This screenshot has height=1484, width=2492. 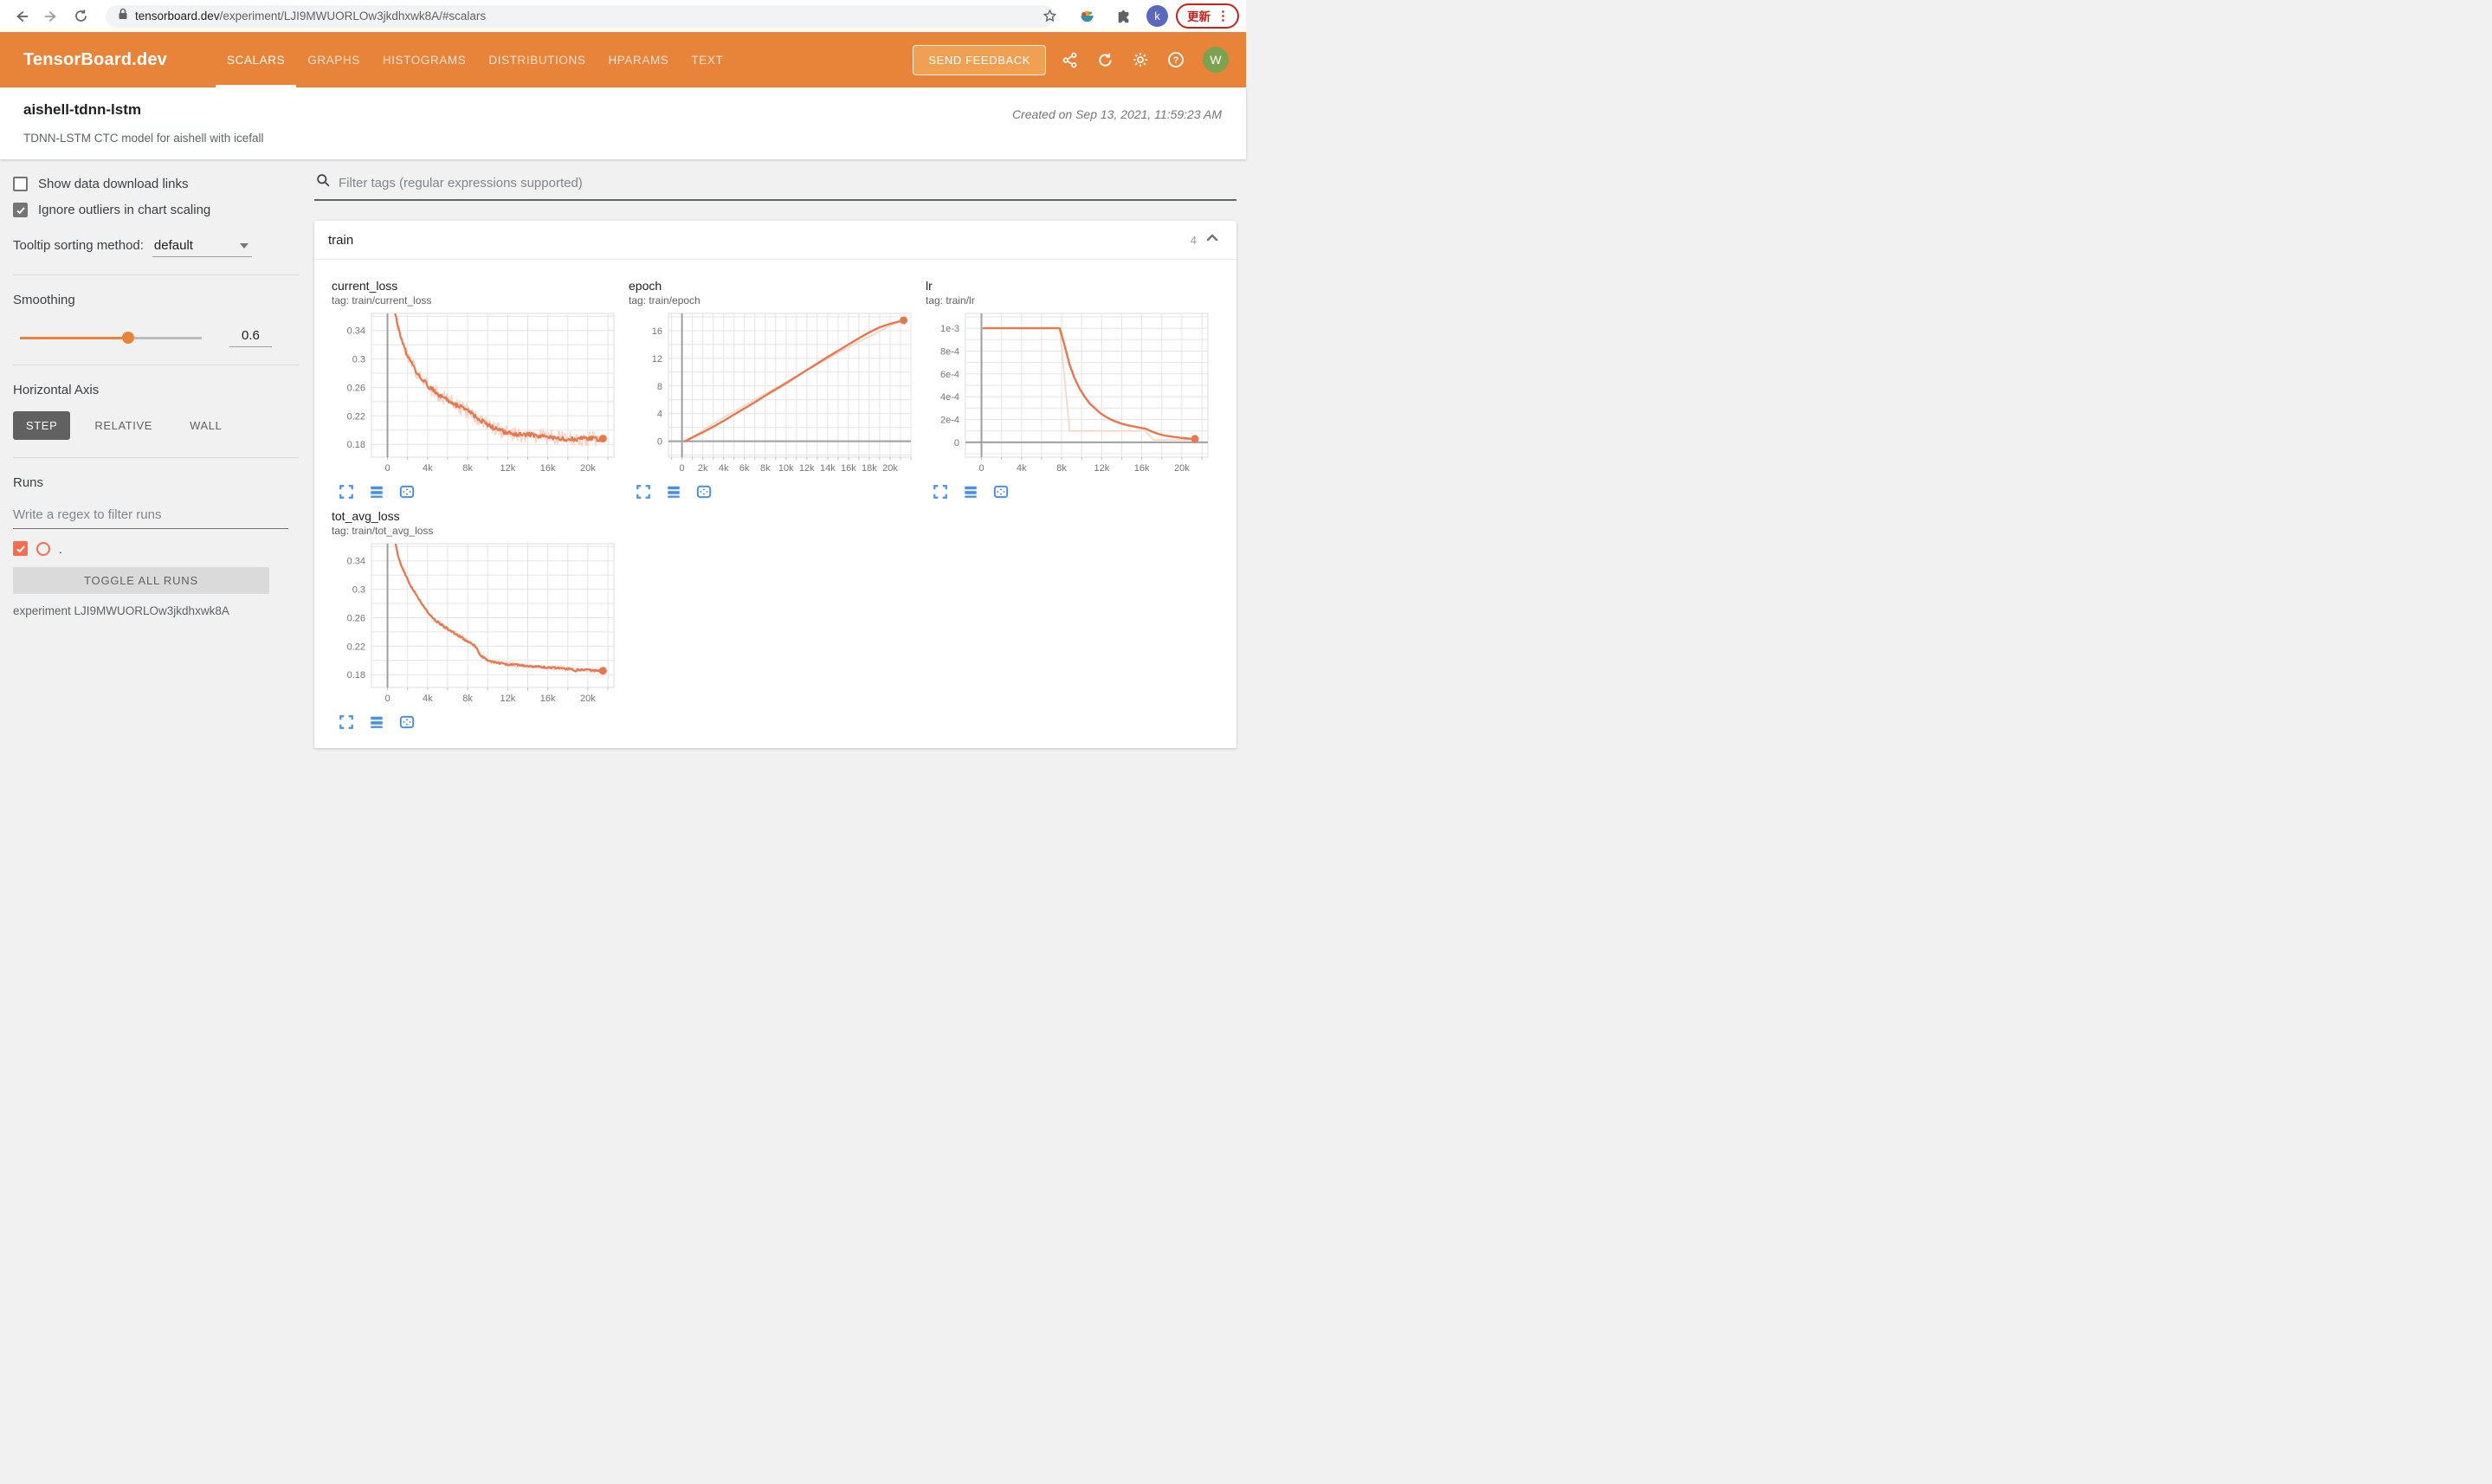 What do you see at coordinates (124, 210) in the screenshot?
I see `ignore-outliers-label: Ignore outliers in chart scaling` at bounding box center [124, 210].